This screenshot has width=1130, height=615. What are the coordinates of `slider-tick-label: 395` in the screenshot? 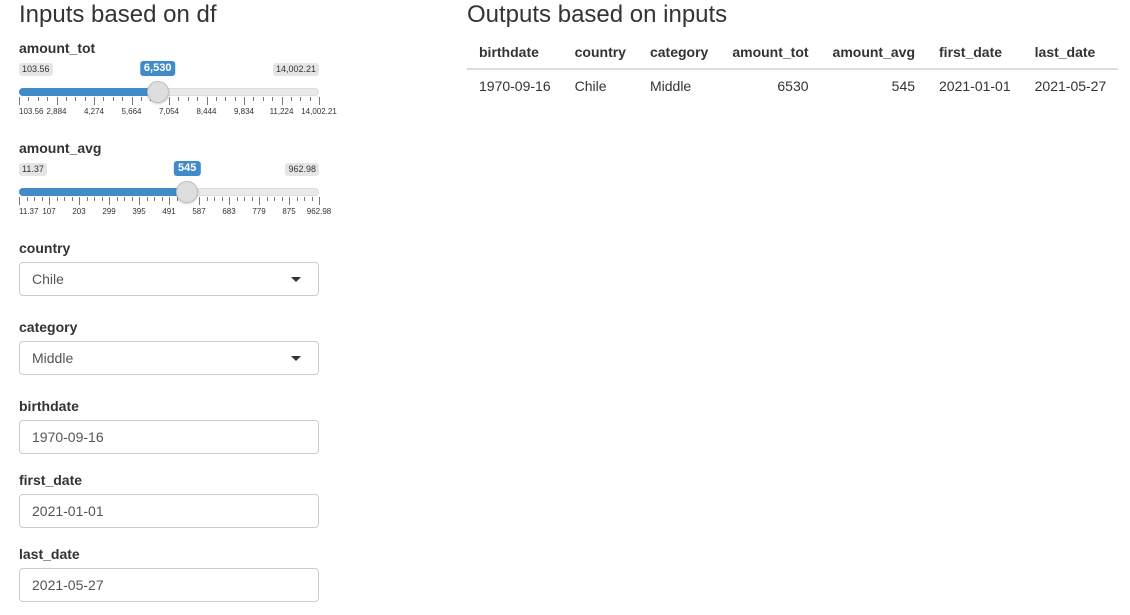 It's located at (139, 211).